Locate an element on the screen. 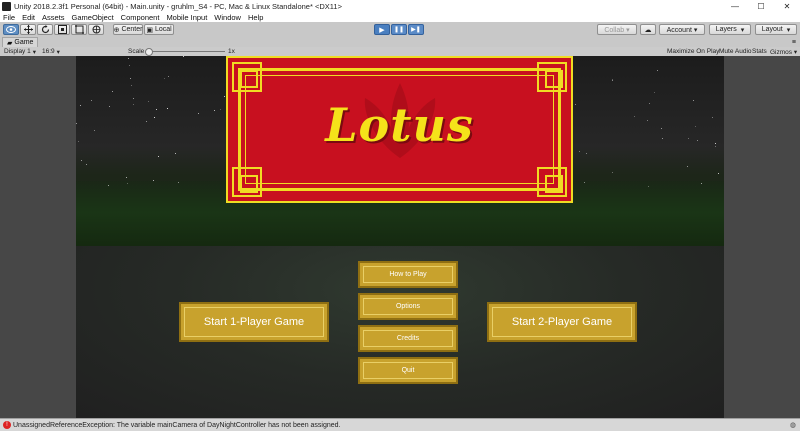 The height and width of the screenshot is (431, 800). credits-label: Credits is located at coordinates (408, 338).